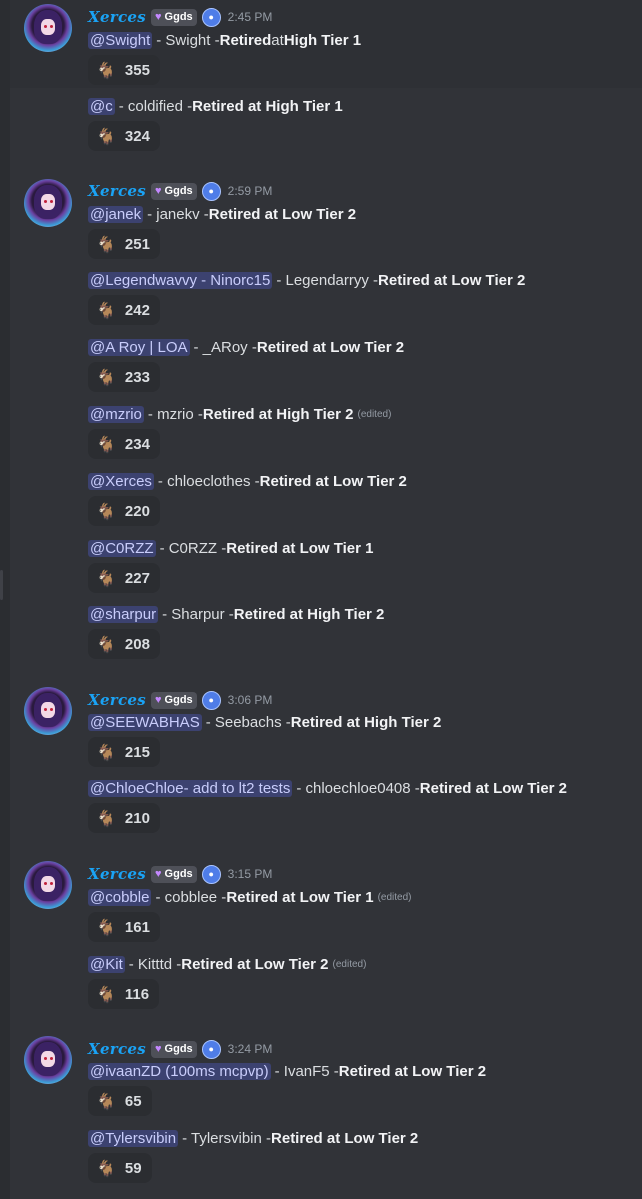 This screenshot has height=1199, width=642. Describe the element at coordinates (145, 722) in the screenshot. I see `user-mention: @SEEWABHAS` at that location.